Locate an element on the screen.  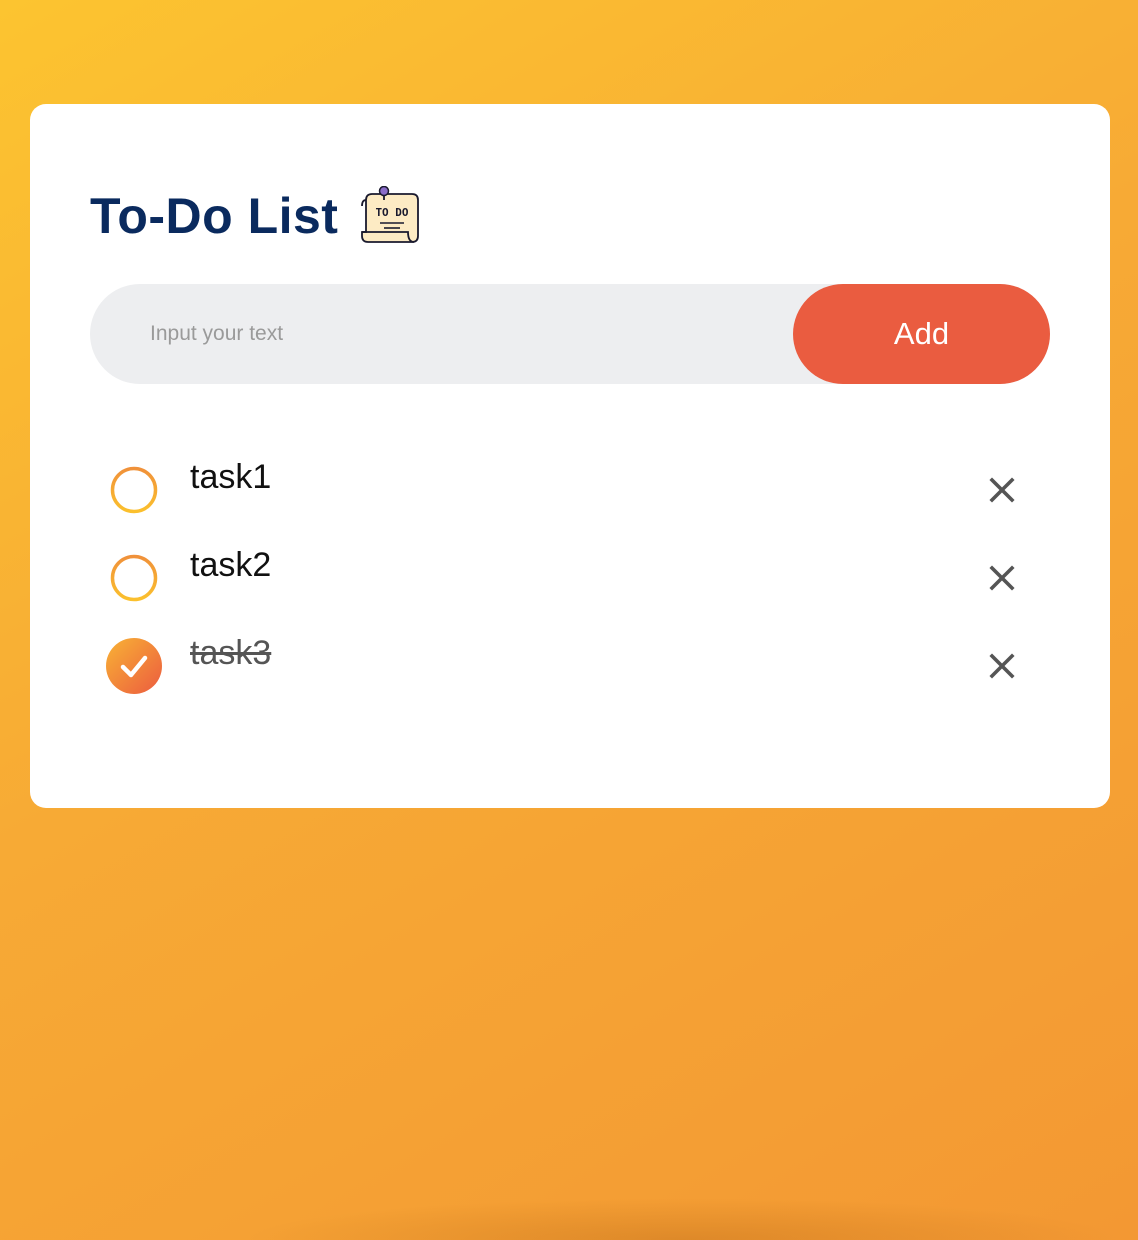
page-title: To-Do List is located at coordinates (214, 216).